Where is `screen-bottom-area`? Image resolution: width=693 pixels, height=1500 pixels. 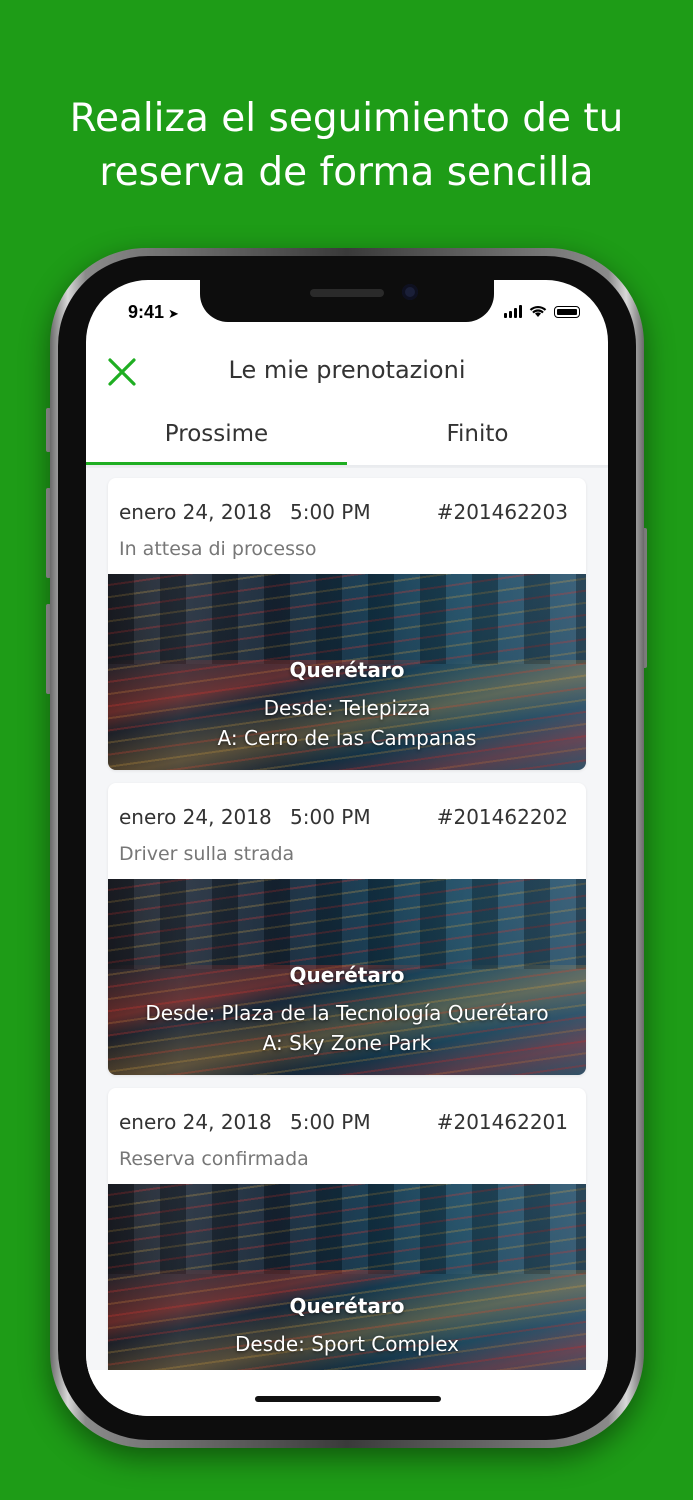 screen-bottom-area is located at coordinates (347, 1393).